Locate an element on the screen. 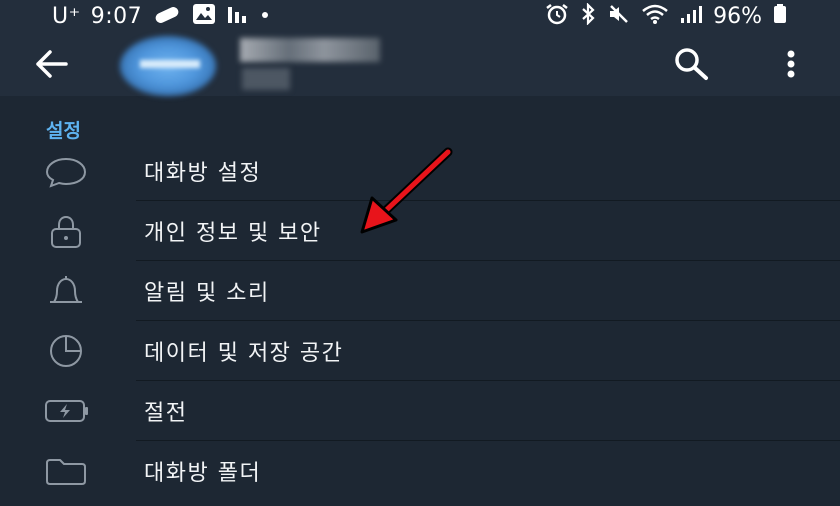  status-left: U⁺ 9:07 is located at coordinates (162, 16).